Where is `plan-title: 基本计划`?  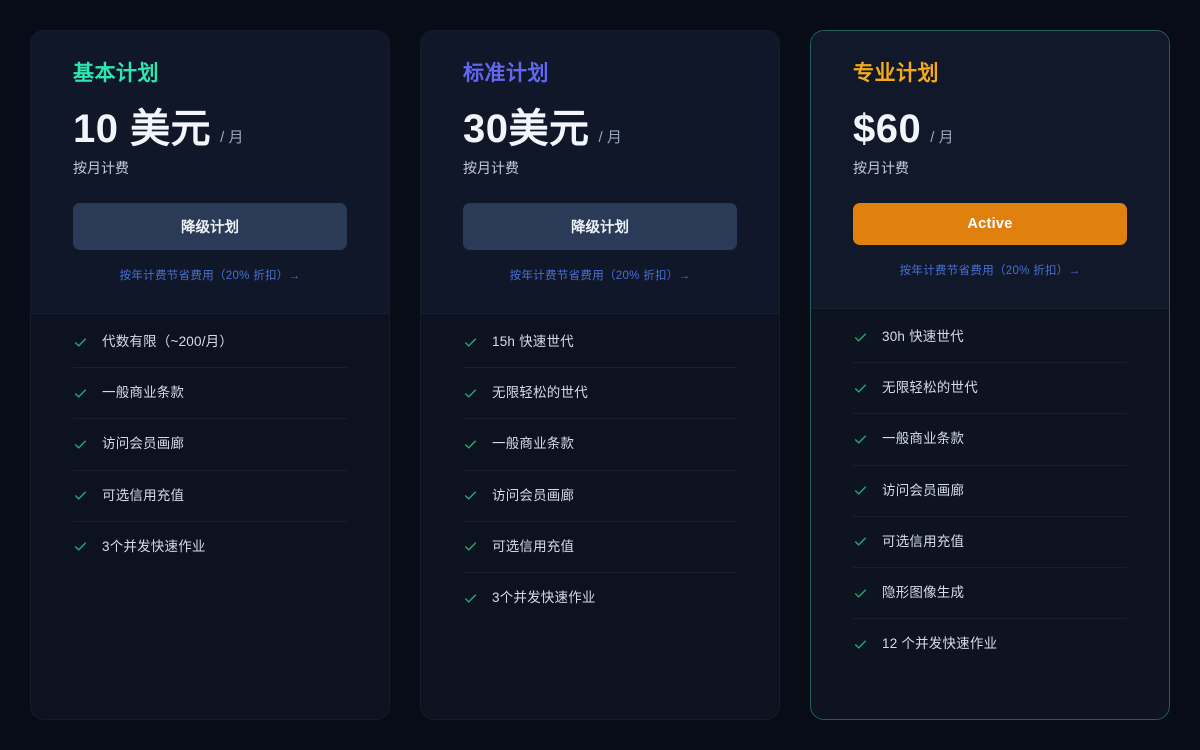
plan-title: 基本计划 is located at coordinates (116, 73).